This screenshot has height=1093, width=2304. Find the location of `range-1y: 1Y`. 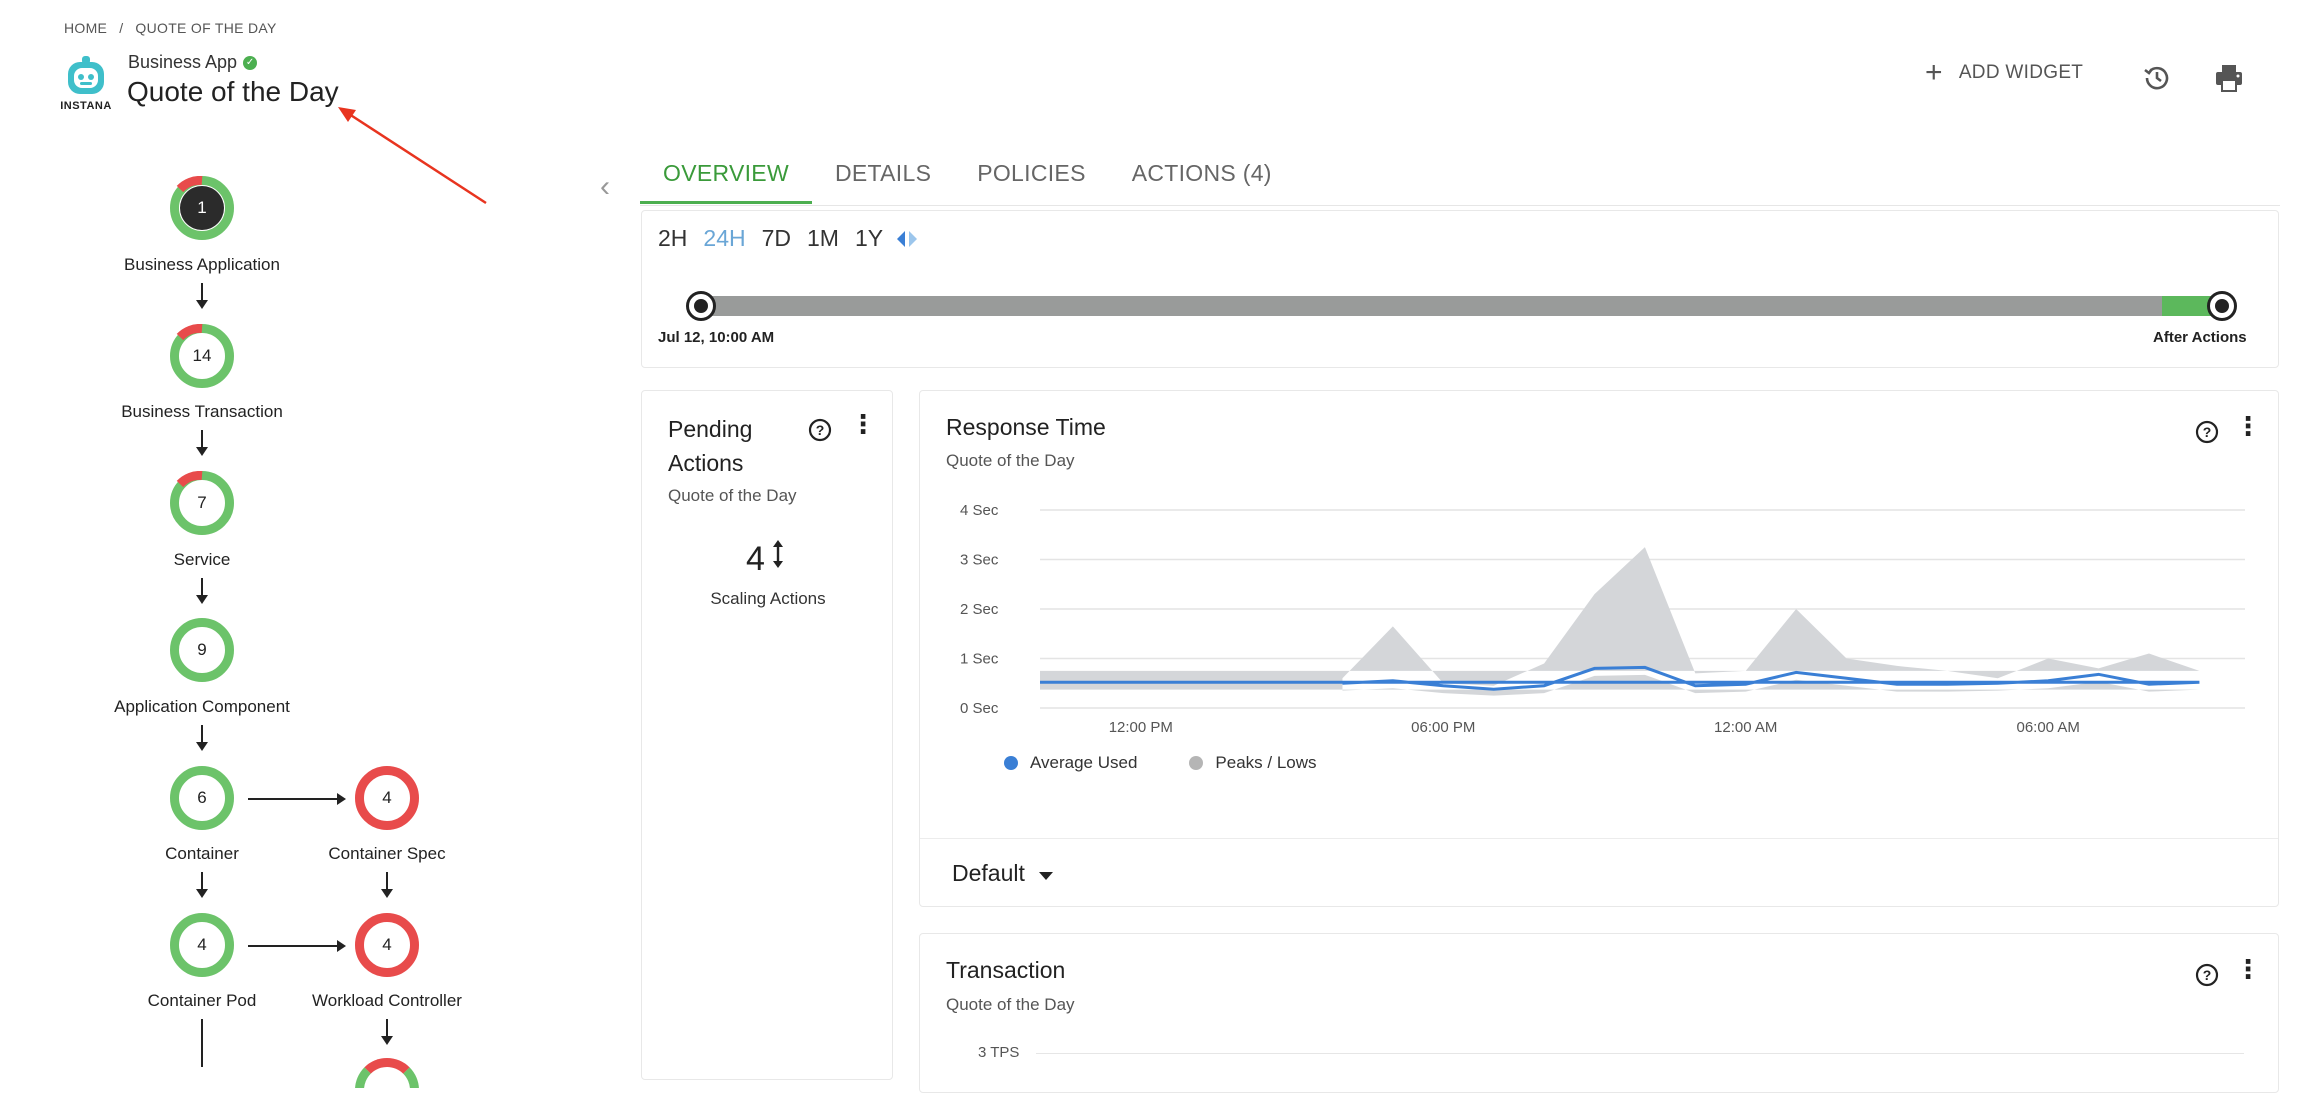

range-1y: 1Y is located at coordinates (869, 238).